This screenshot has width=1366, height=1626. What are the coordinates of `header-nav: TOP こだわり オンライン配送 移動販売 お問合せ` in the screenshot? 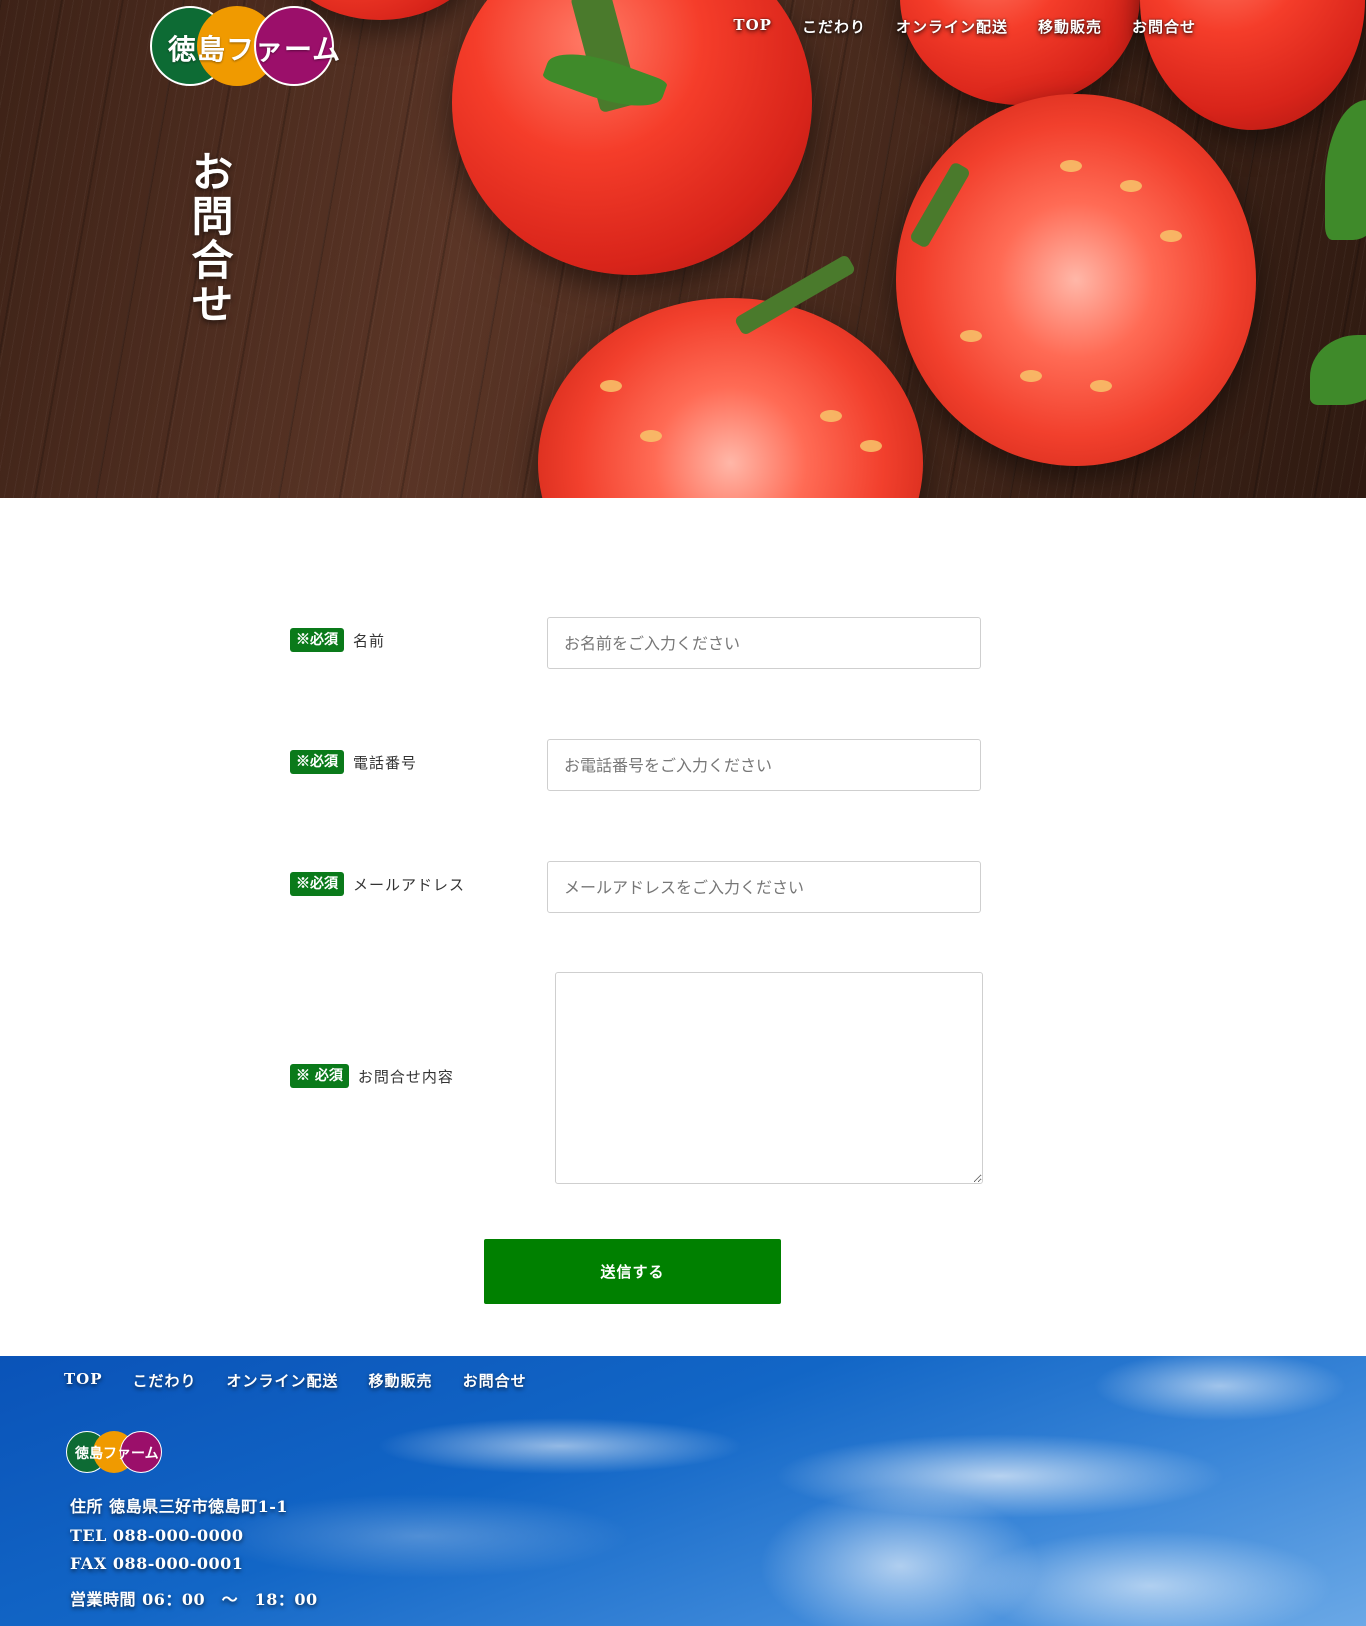 It's located at (964, 26).